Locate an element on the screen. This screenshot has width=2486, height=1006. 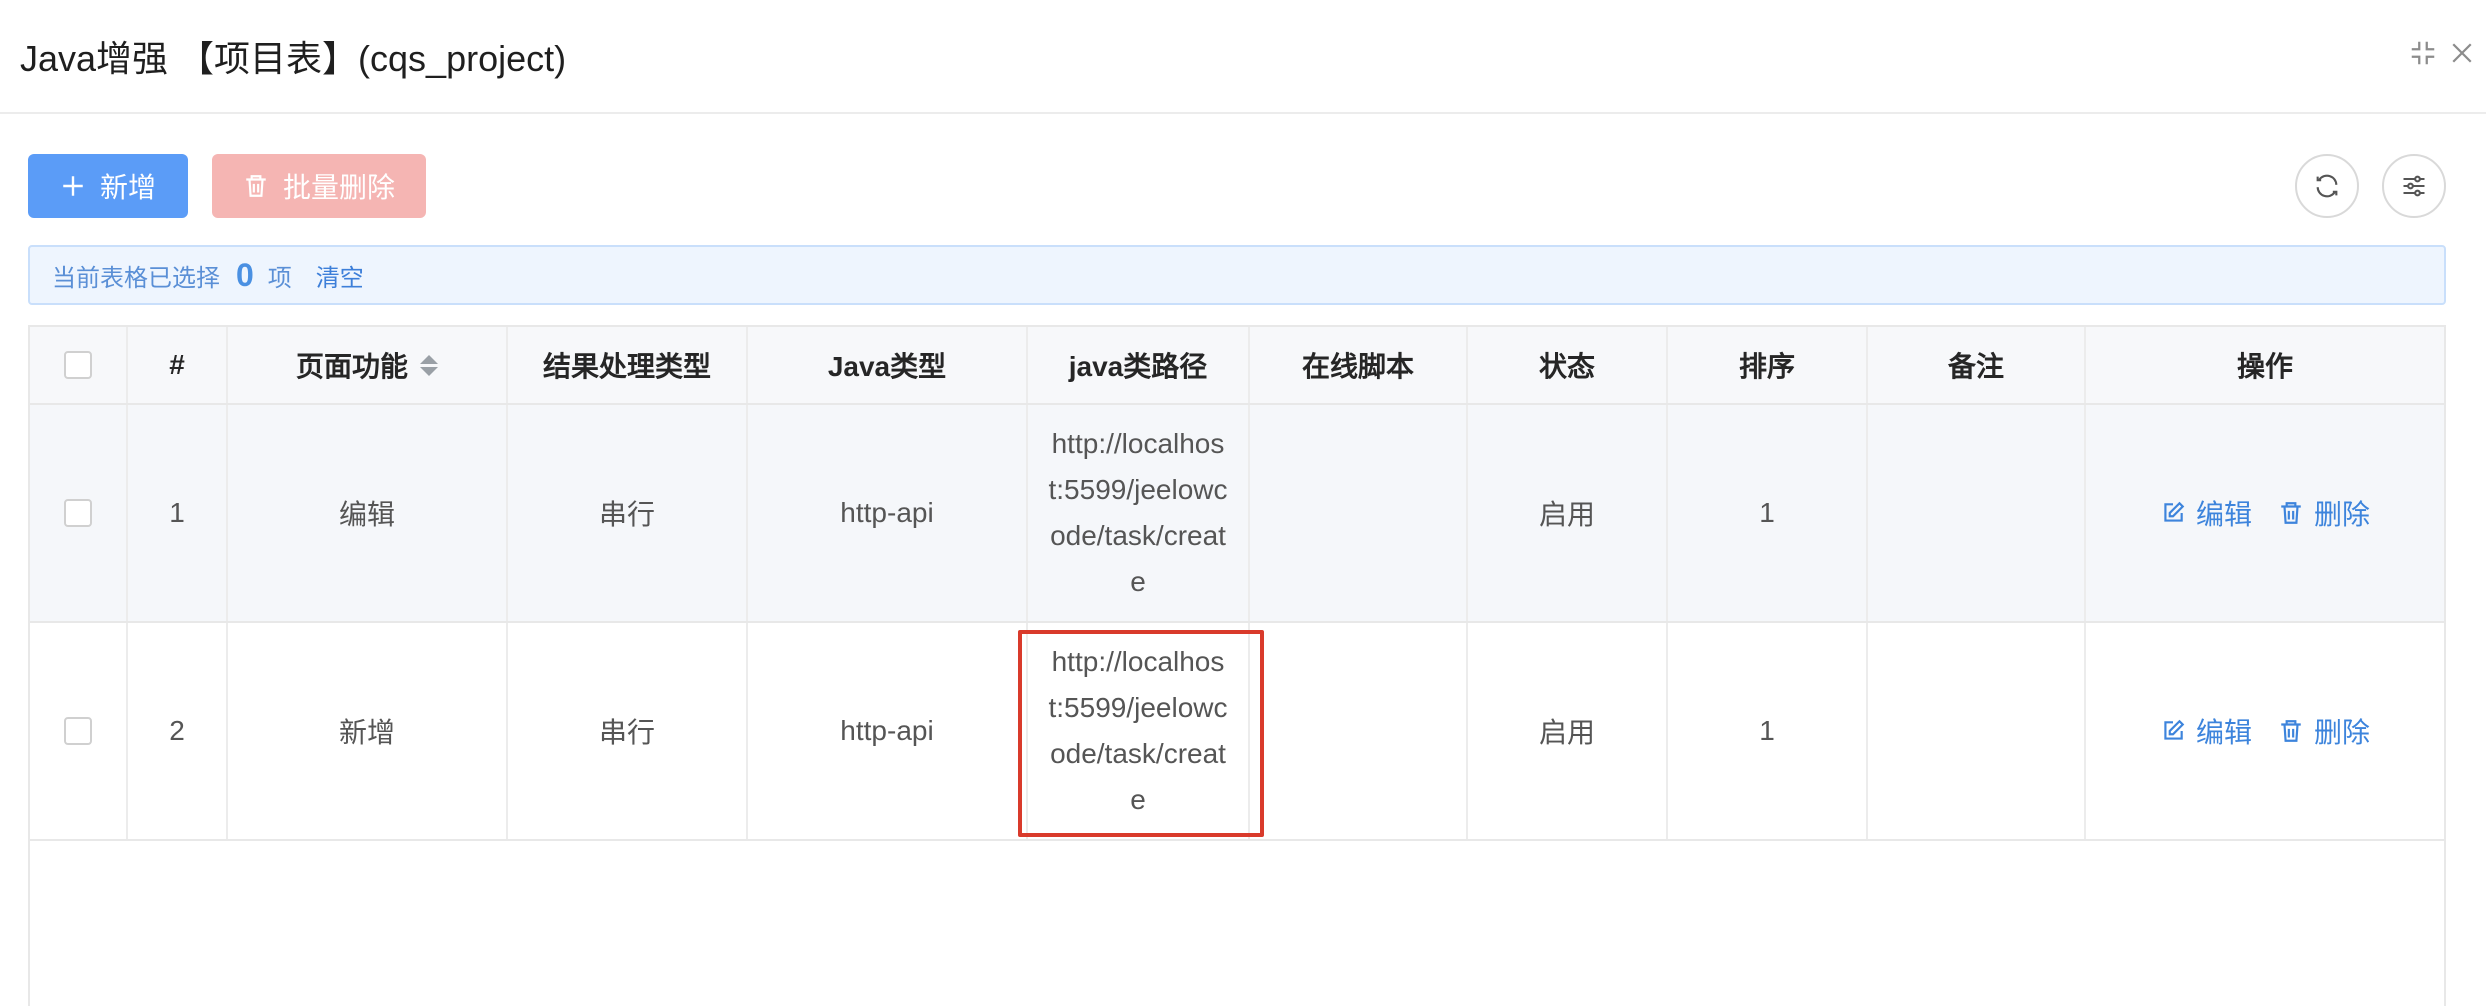
header-result-type: 结果处理类型 is located at coordinates (628, 365).